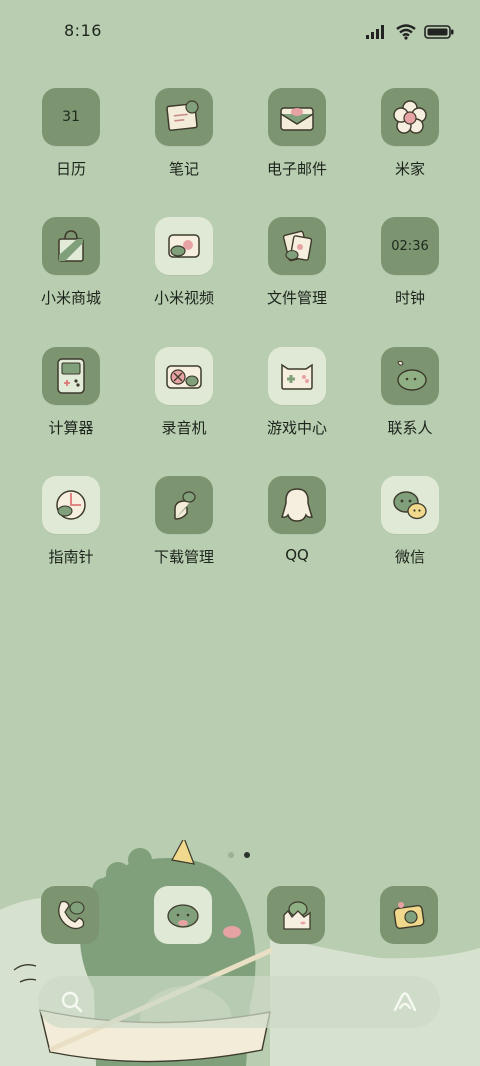  What do you see at coordinates (83, 30) in the screenshot?
I see `status-time: 8:16` at bounding box center [83, 30].